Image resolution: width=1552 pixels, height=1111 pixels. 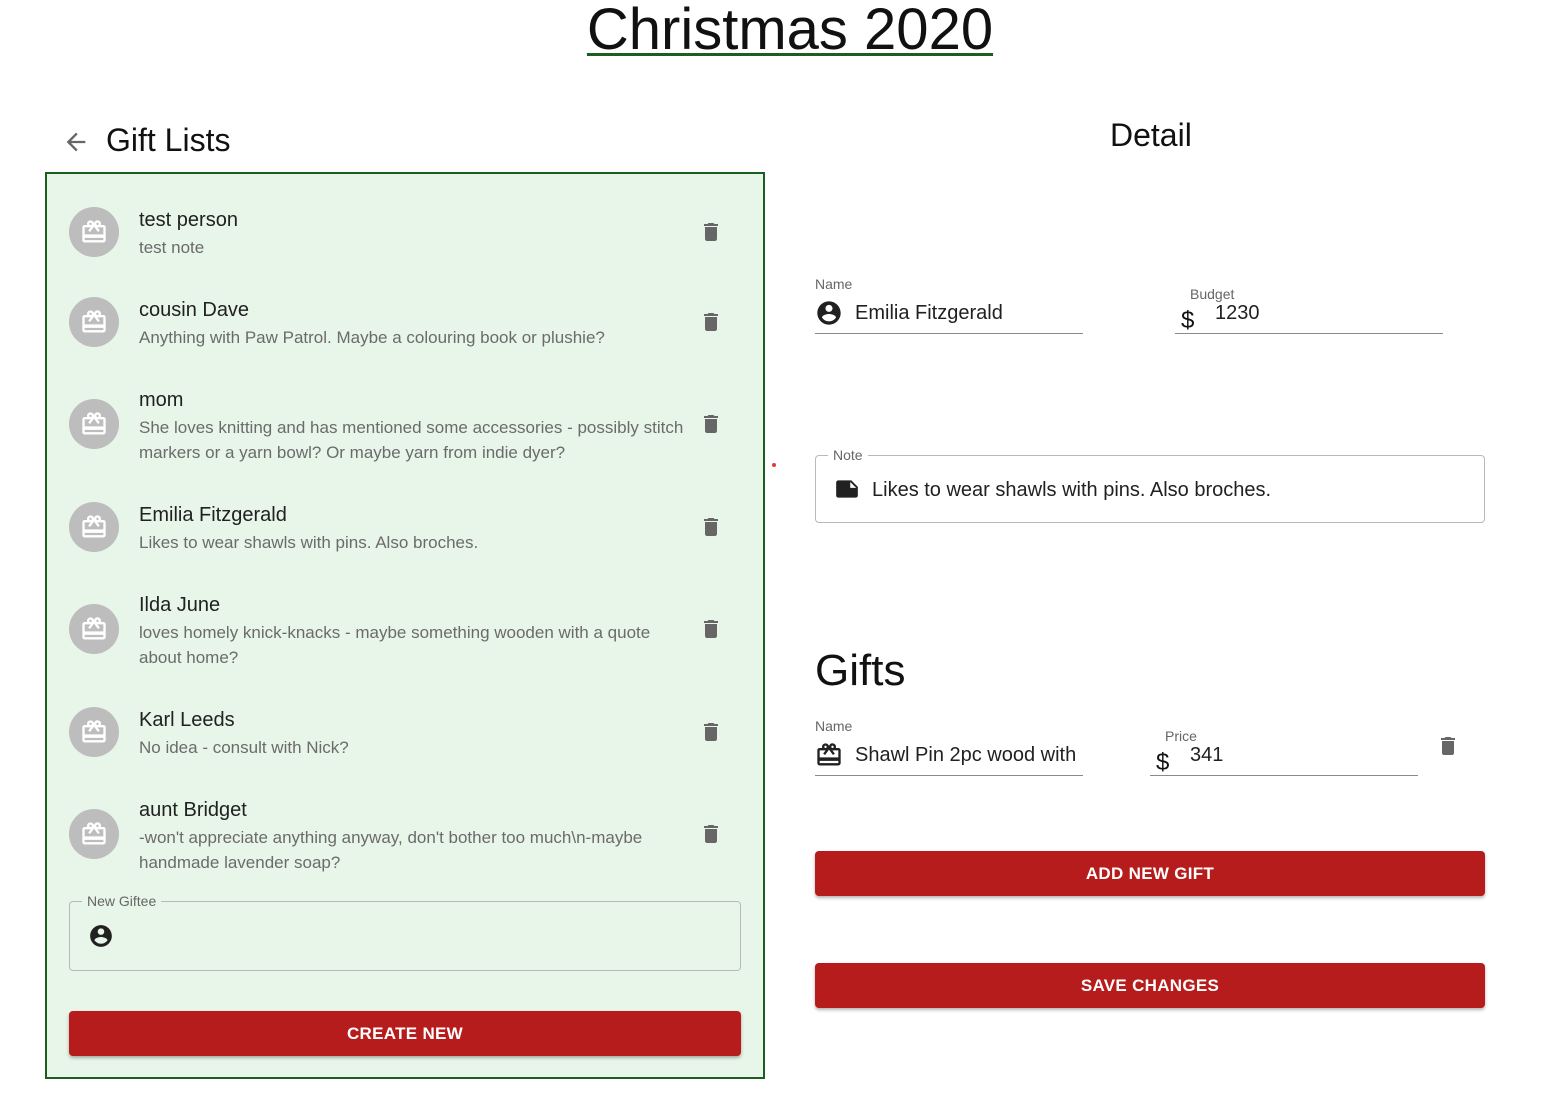 What do you see at coordinates (168, 140) in the screenshot?
I see `gift-lists-title: Gift Lists` at bounding box center [168, 140].